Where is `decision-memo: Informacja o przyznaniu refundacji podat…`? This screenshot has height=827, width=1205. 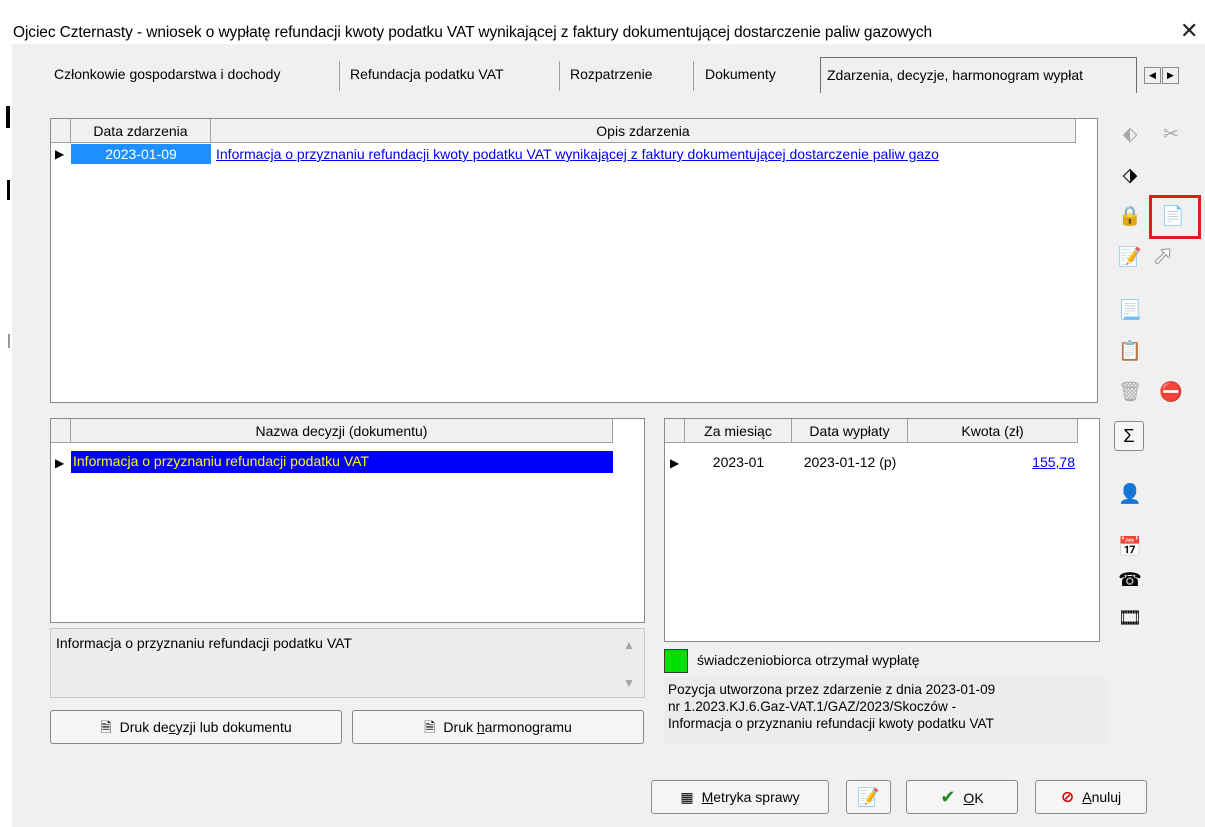 decision-memo: Informacja o przyznaniu refundacji podat… is located at coordinates (347, 663).